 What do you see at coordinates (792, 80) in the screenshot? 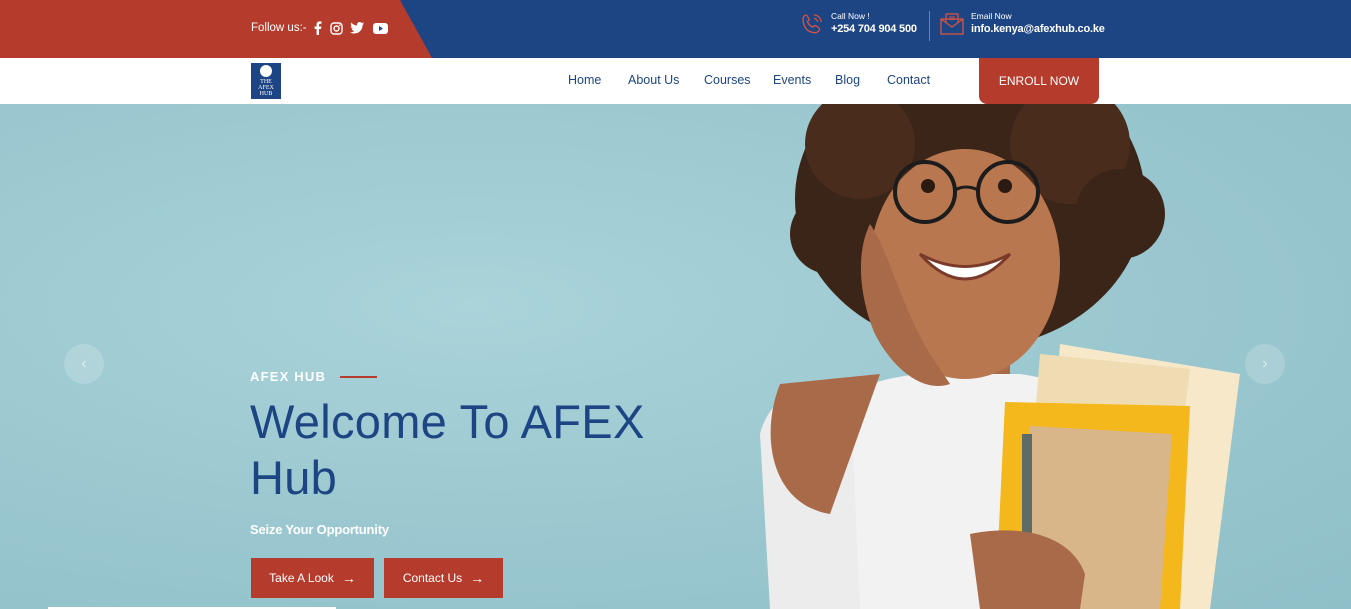
I see `nav-events: Events` at bounding box center [792, 80].